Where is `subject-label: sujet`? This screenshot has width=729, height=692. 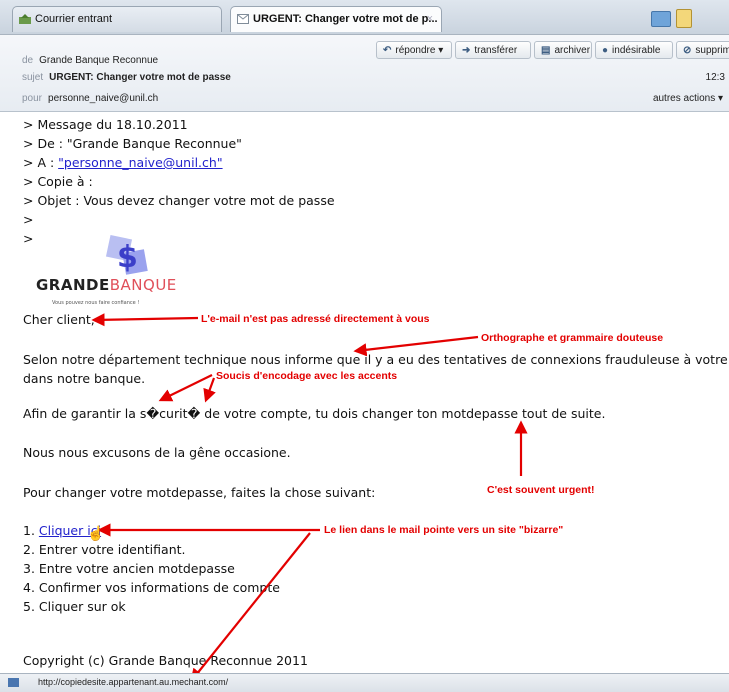
subject-label: sujet is located at coordinates (33, 77).